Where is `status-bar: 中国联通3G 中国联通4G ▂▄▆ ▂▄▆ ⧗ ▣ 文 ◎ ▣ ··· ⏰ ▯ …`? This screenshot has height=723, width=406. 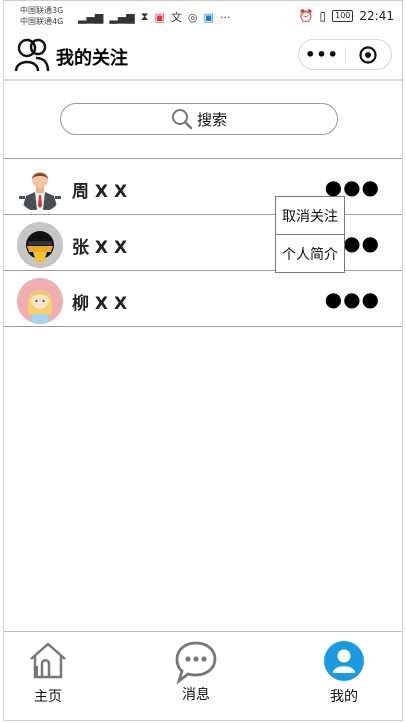
status-bar: 中国联通3G 中国联通4G ▂▄▆ ▂▄▆ ⧗ ▣ 文 ◎ ▣ ··· ⏰ ▯ … is located at coordinates (203, 16).